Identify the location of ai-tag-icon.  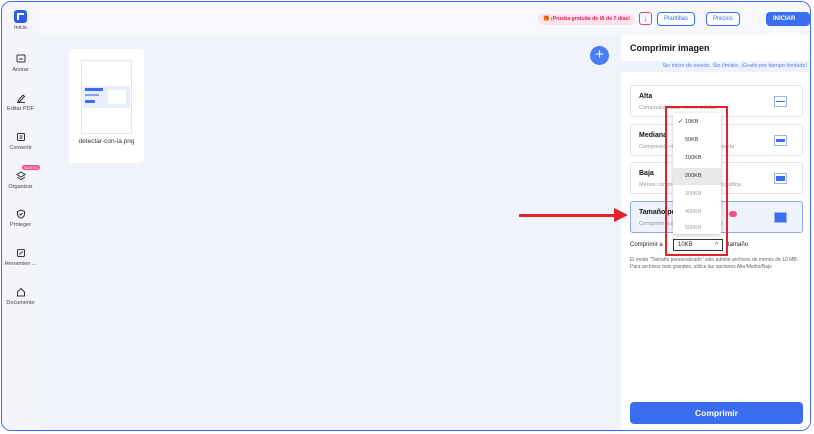
(733, 214).